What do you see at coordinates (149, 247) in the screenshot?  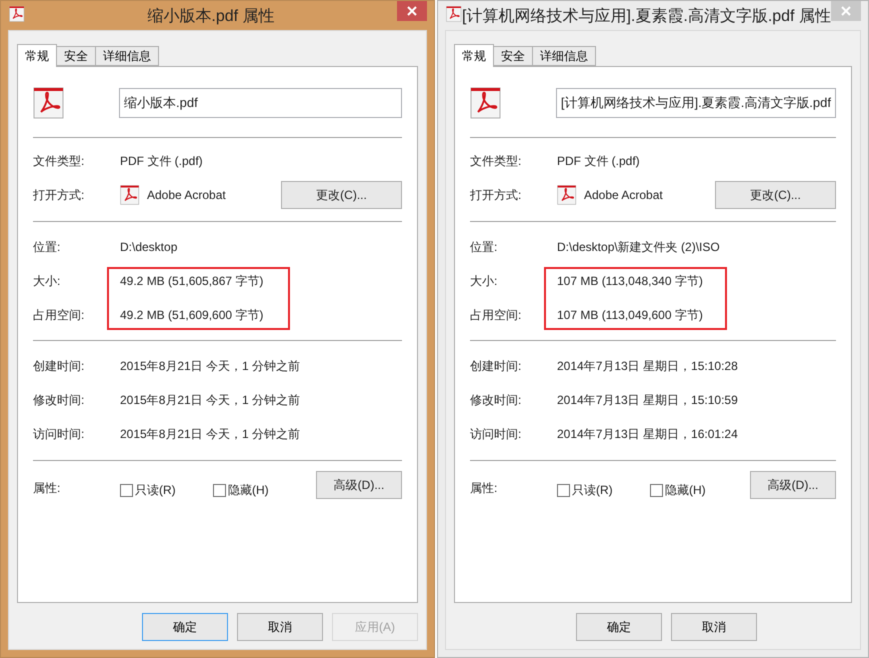 I see `field-value: D:\desktop` at bounding box center [149, 247].